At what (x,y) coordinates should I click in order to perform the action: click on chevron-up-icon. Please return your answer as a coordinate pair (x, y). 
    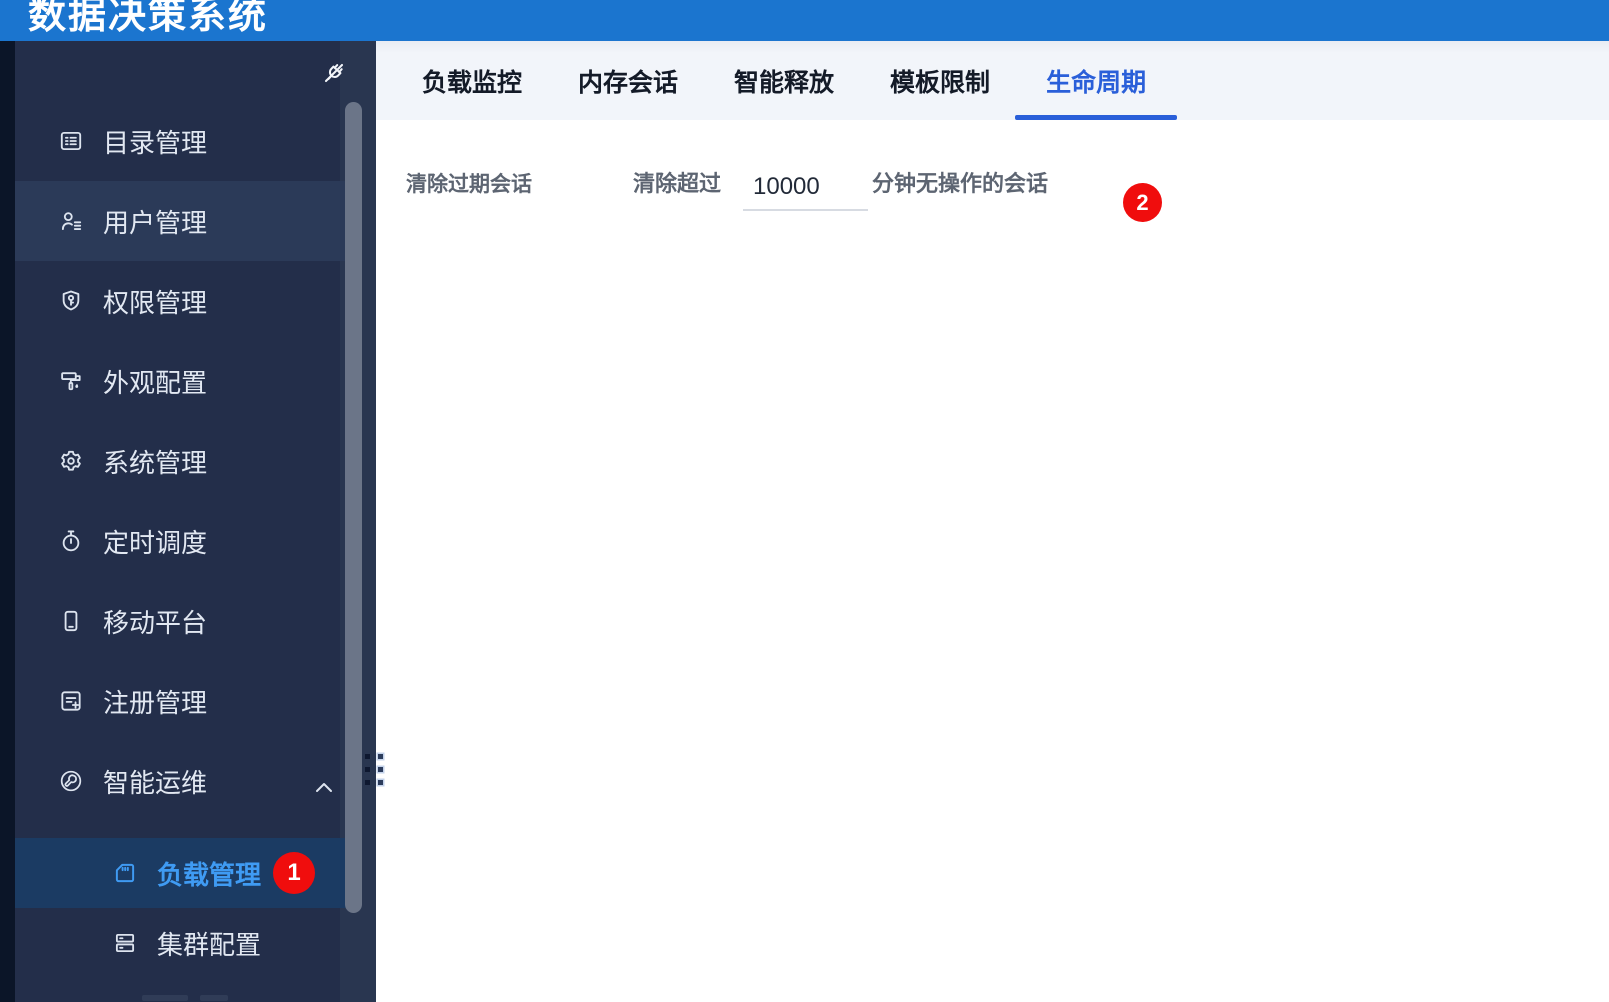
    Looking at the image, I should click on (324, 787).